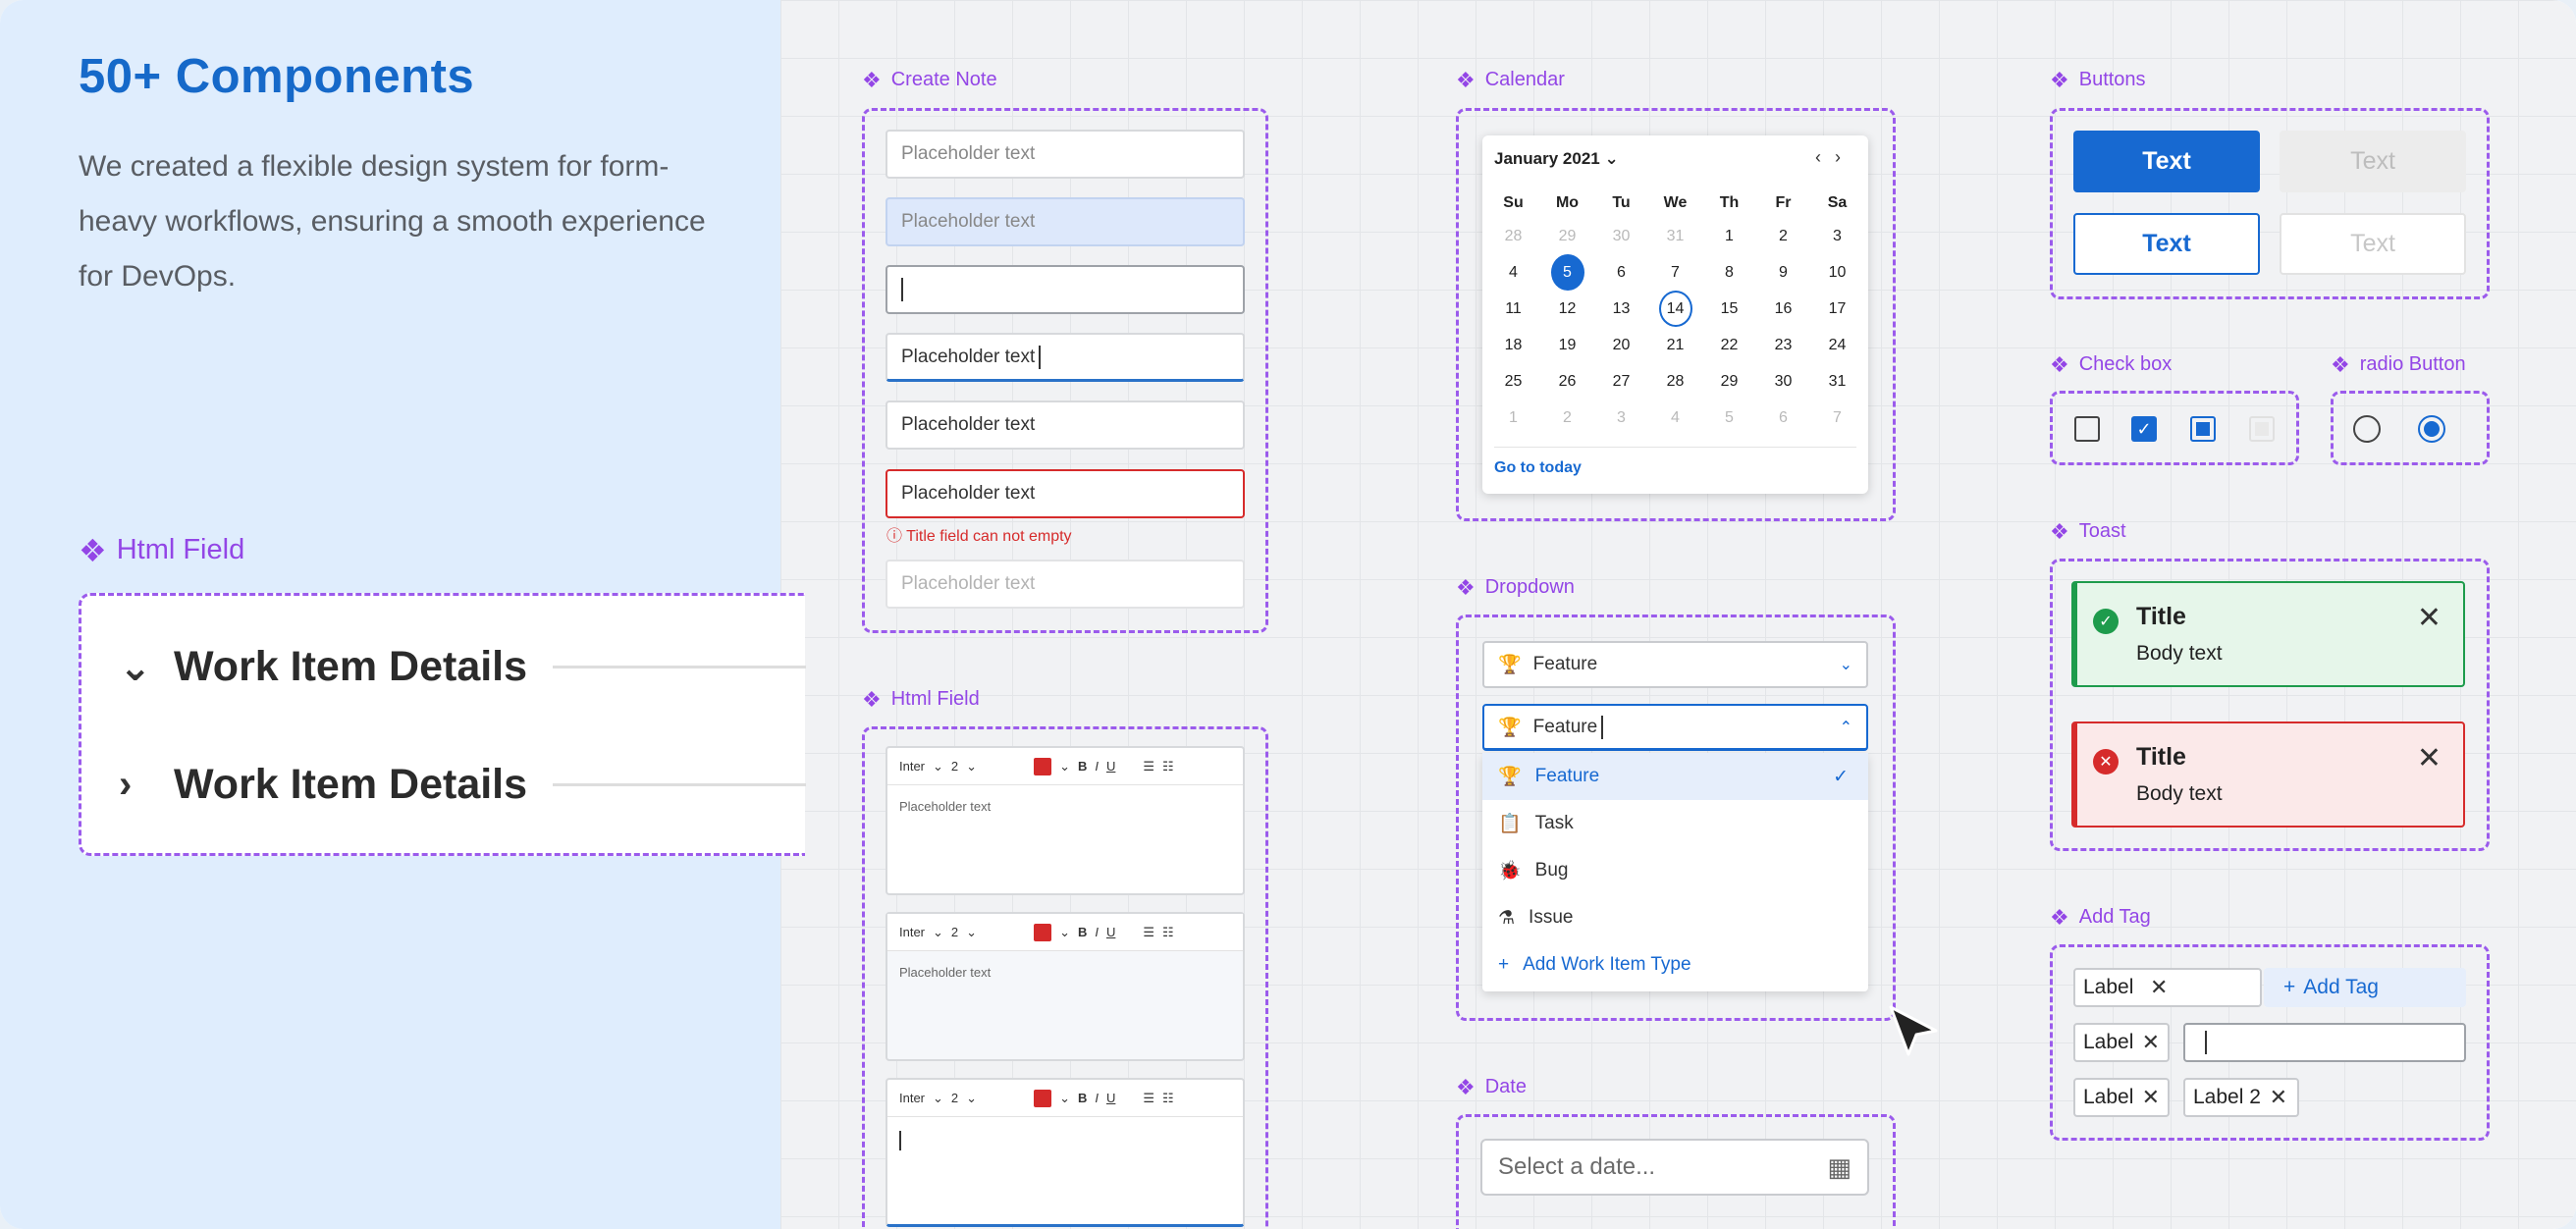 This screenshot has height=1229, width=2576. Describe the element at coordinates (462, 667) in the screenshot. I see `work-item-row-expanded: ⌄ Work Item Details` at that location.